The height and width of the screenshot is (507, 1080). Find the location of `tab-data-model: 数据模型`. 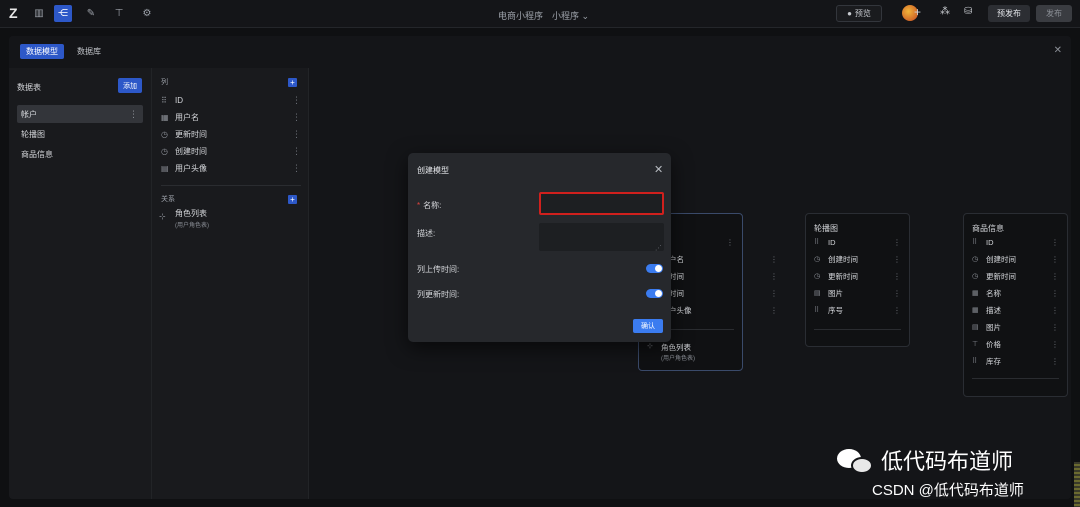

tab-data-model: 数据模型 is located at coordinates (42, 51).